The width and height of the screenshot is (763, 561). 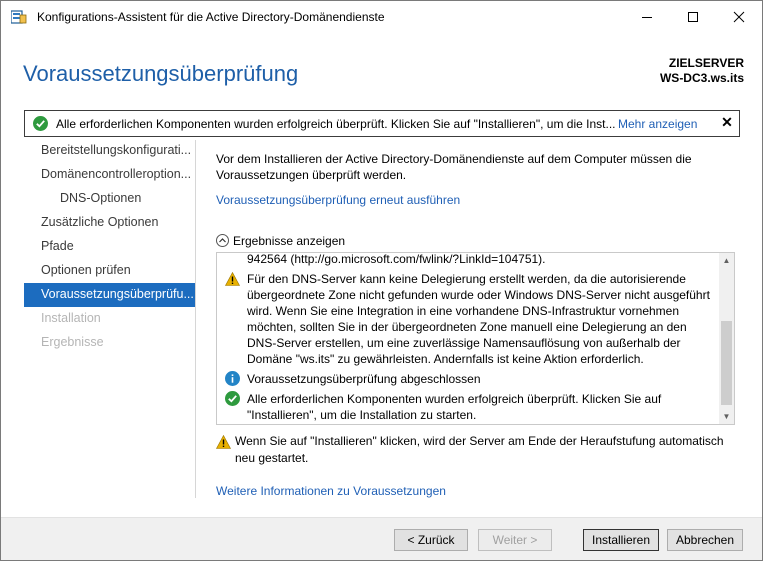 I want to click on maximize-button, so click(x=693, y=17).